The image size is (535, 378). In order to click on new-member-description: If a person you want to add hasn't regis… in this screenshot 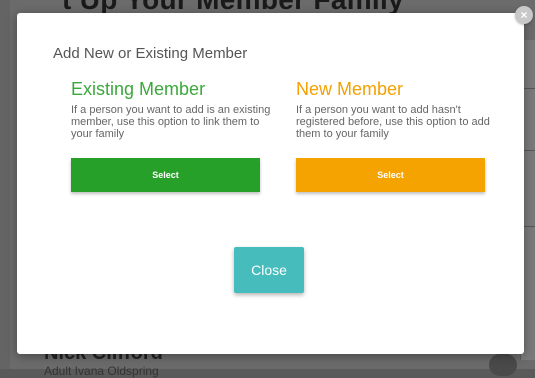, I will do `click(393, 122)`.